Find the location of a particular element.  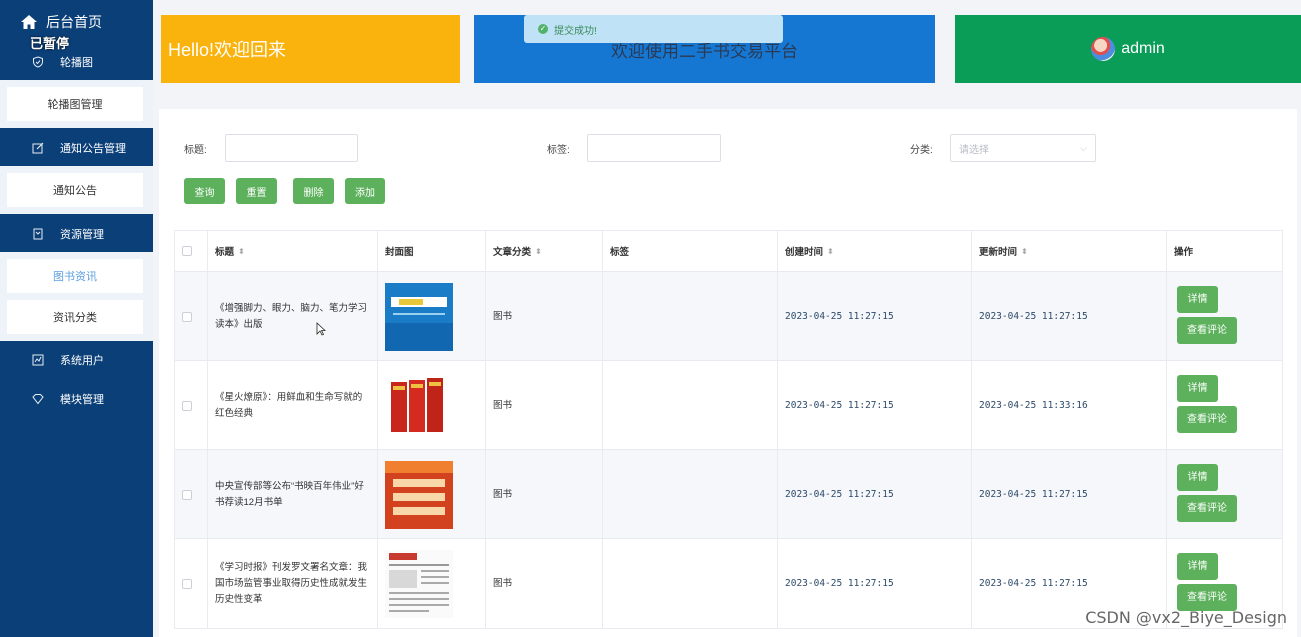

book-icon is located at coordinates (38, 234).